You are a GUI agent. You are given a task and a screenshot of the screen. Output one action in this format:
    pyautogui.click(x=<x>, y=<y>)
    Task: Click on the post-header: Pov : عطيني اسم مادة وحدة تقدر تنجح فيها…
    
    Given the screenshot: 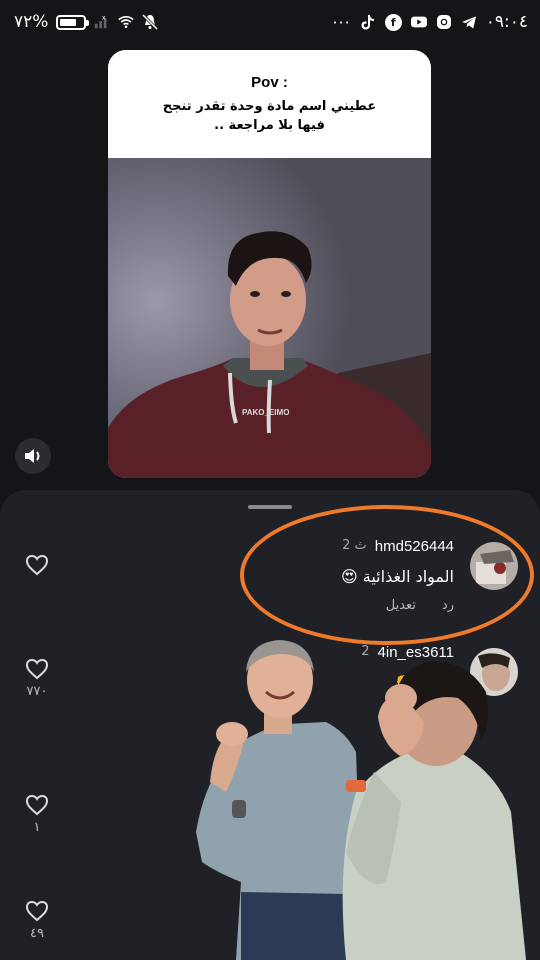 What is the action you would take?
    pyautogui.click(x=269, y=104)
    